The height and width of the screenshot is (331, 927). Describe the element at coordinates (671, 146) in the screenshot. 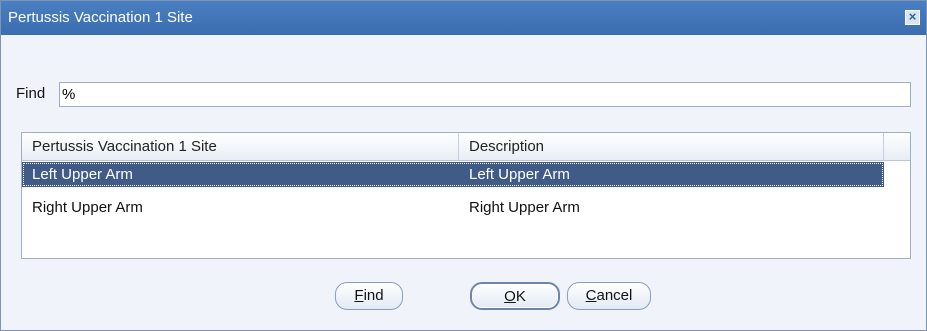

I see `column-header-description: Description` at that location.